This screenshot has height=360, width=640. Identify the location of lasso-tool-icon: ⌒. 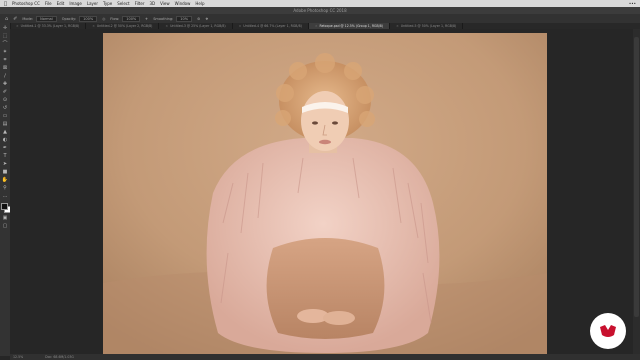
(5, 44).